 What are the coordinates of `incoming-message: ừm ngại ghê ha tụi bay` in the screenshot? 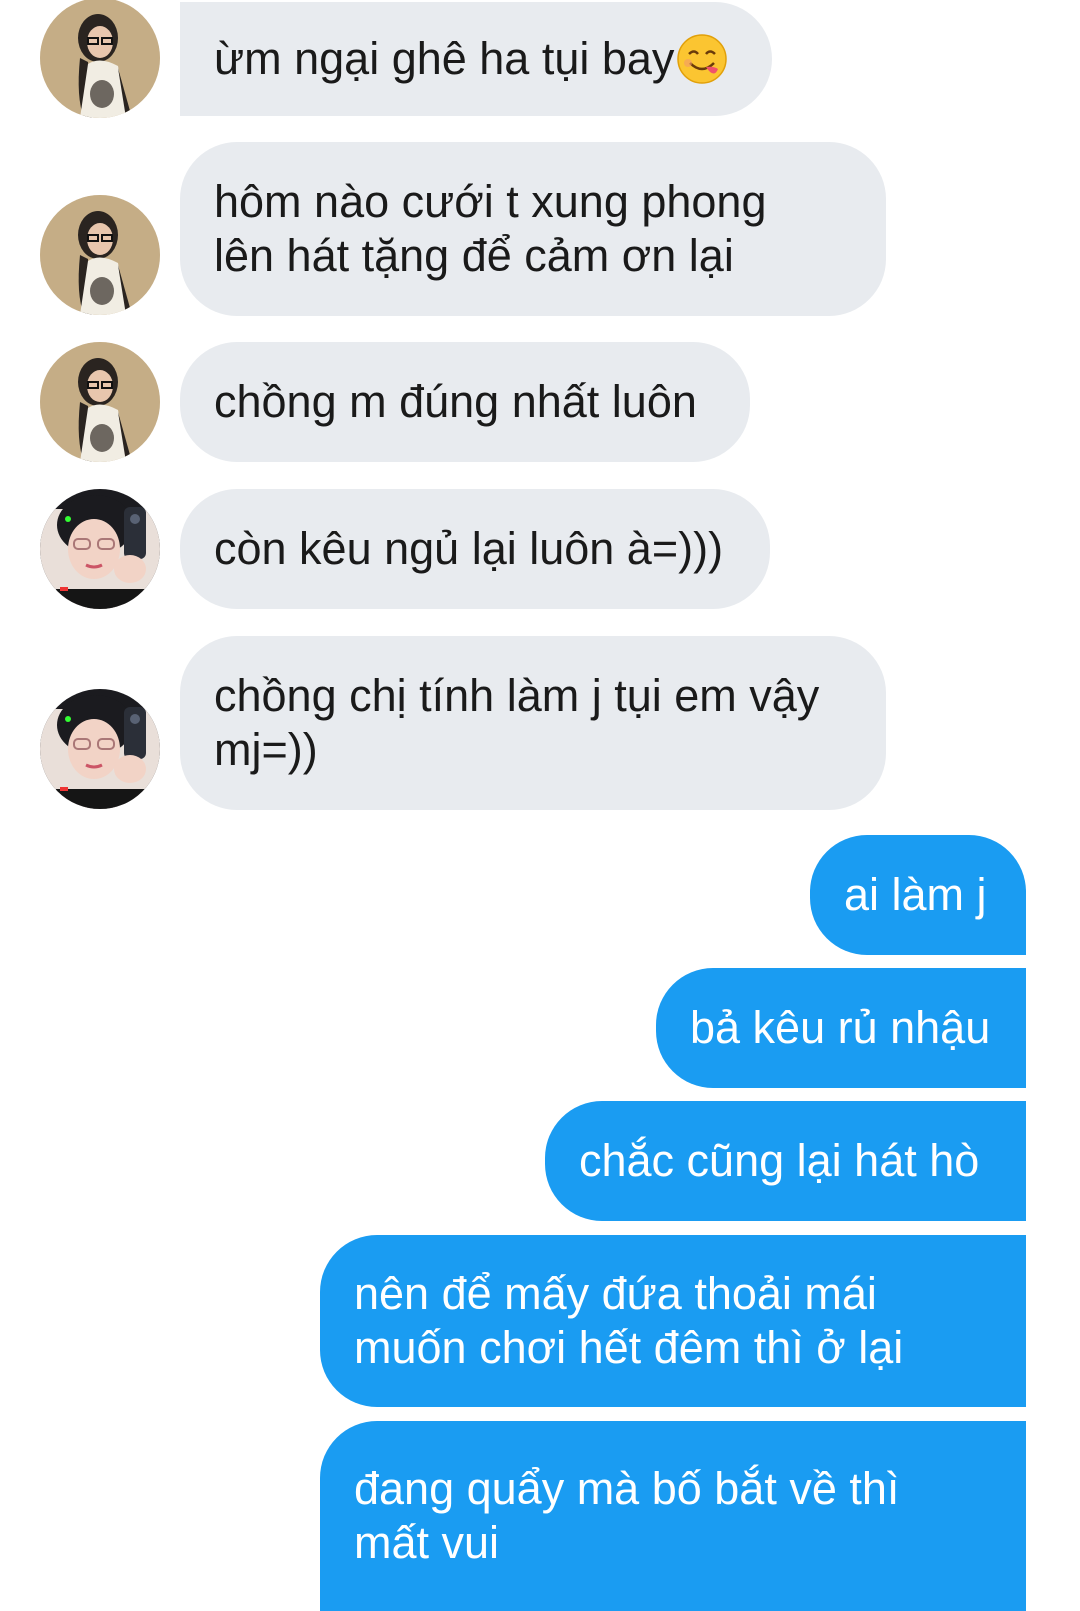 It's located at (476, 59).